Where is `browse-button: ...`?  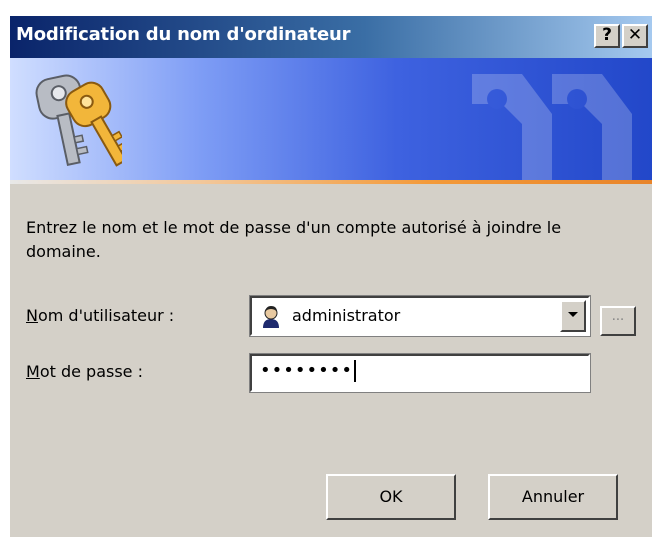 browse-button: ... is located at coordinates (618, 321).